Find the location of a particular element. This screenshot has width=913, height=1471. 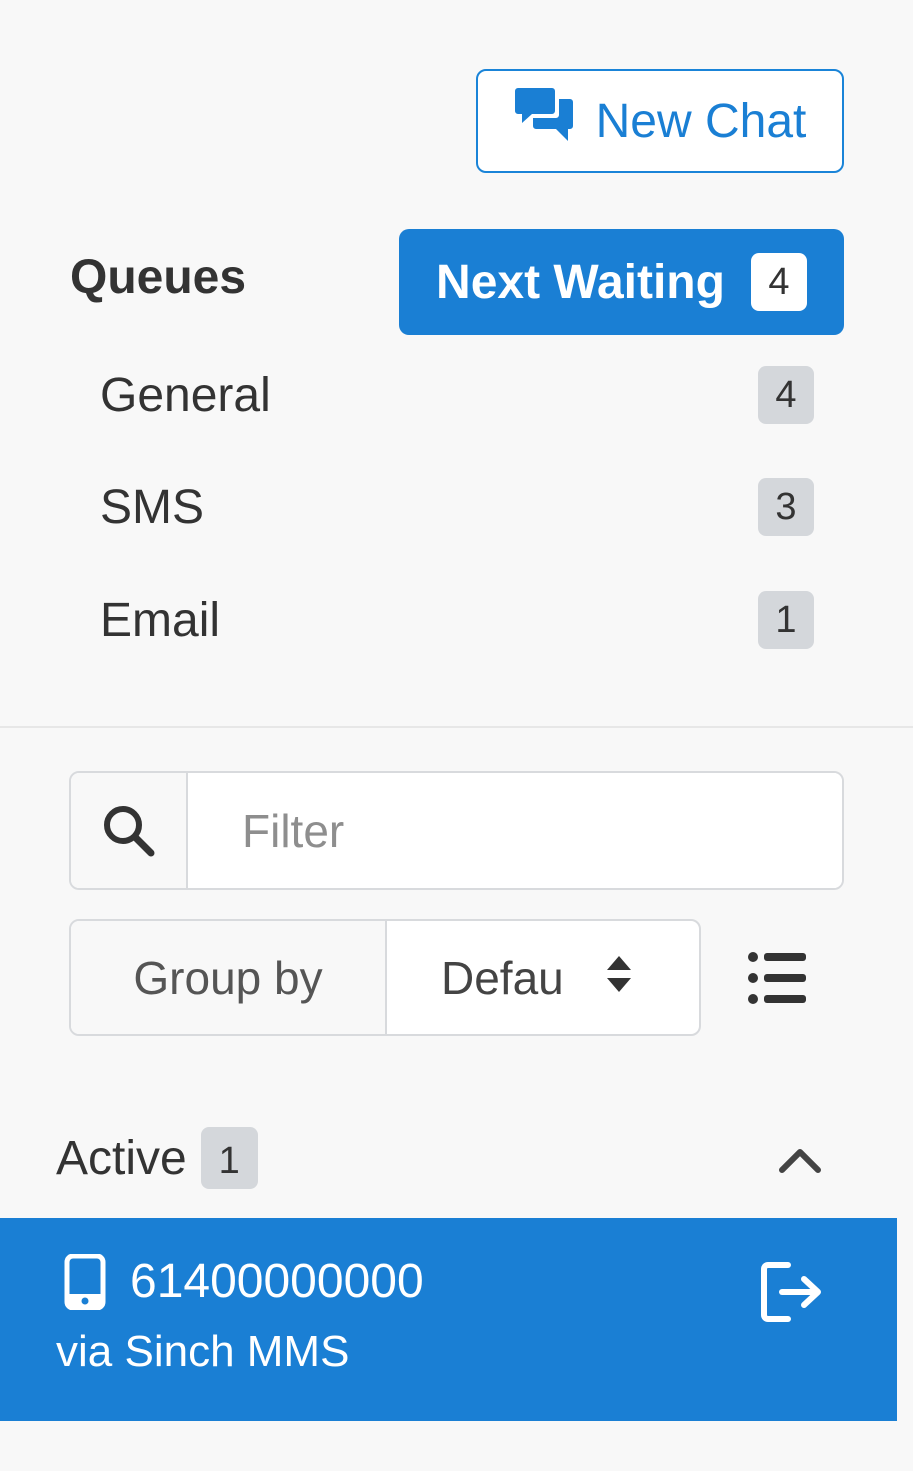

filter-input is located at coordinates (515, 830).